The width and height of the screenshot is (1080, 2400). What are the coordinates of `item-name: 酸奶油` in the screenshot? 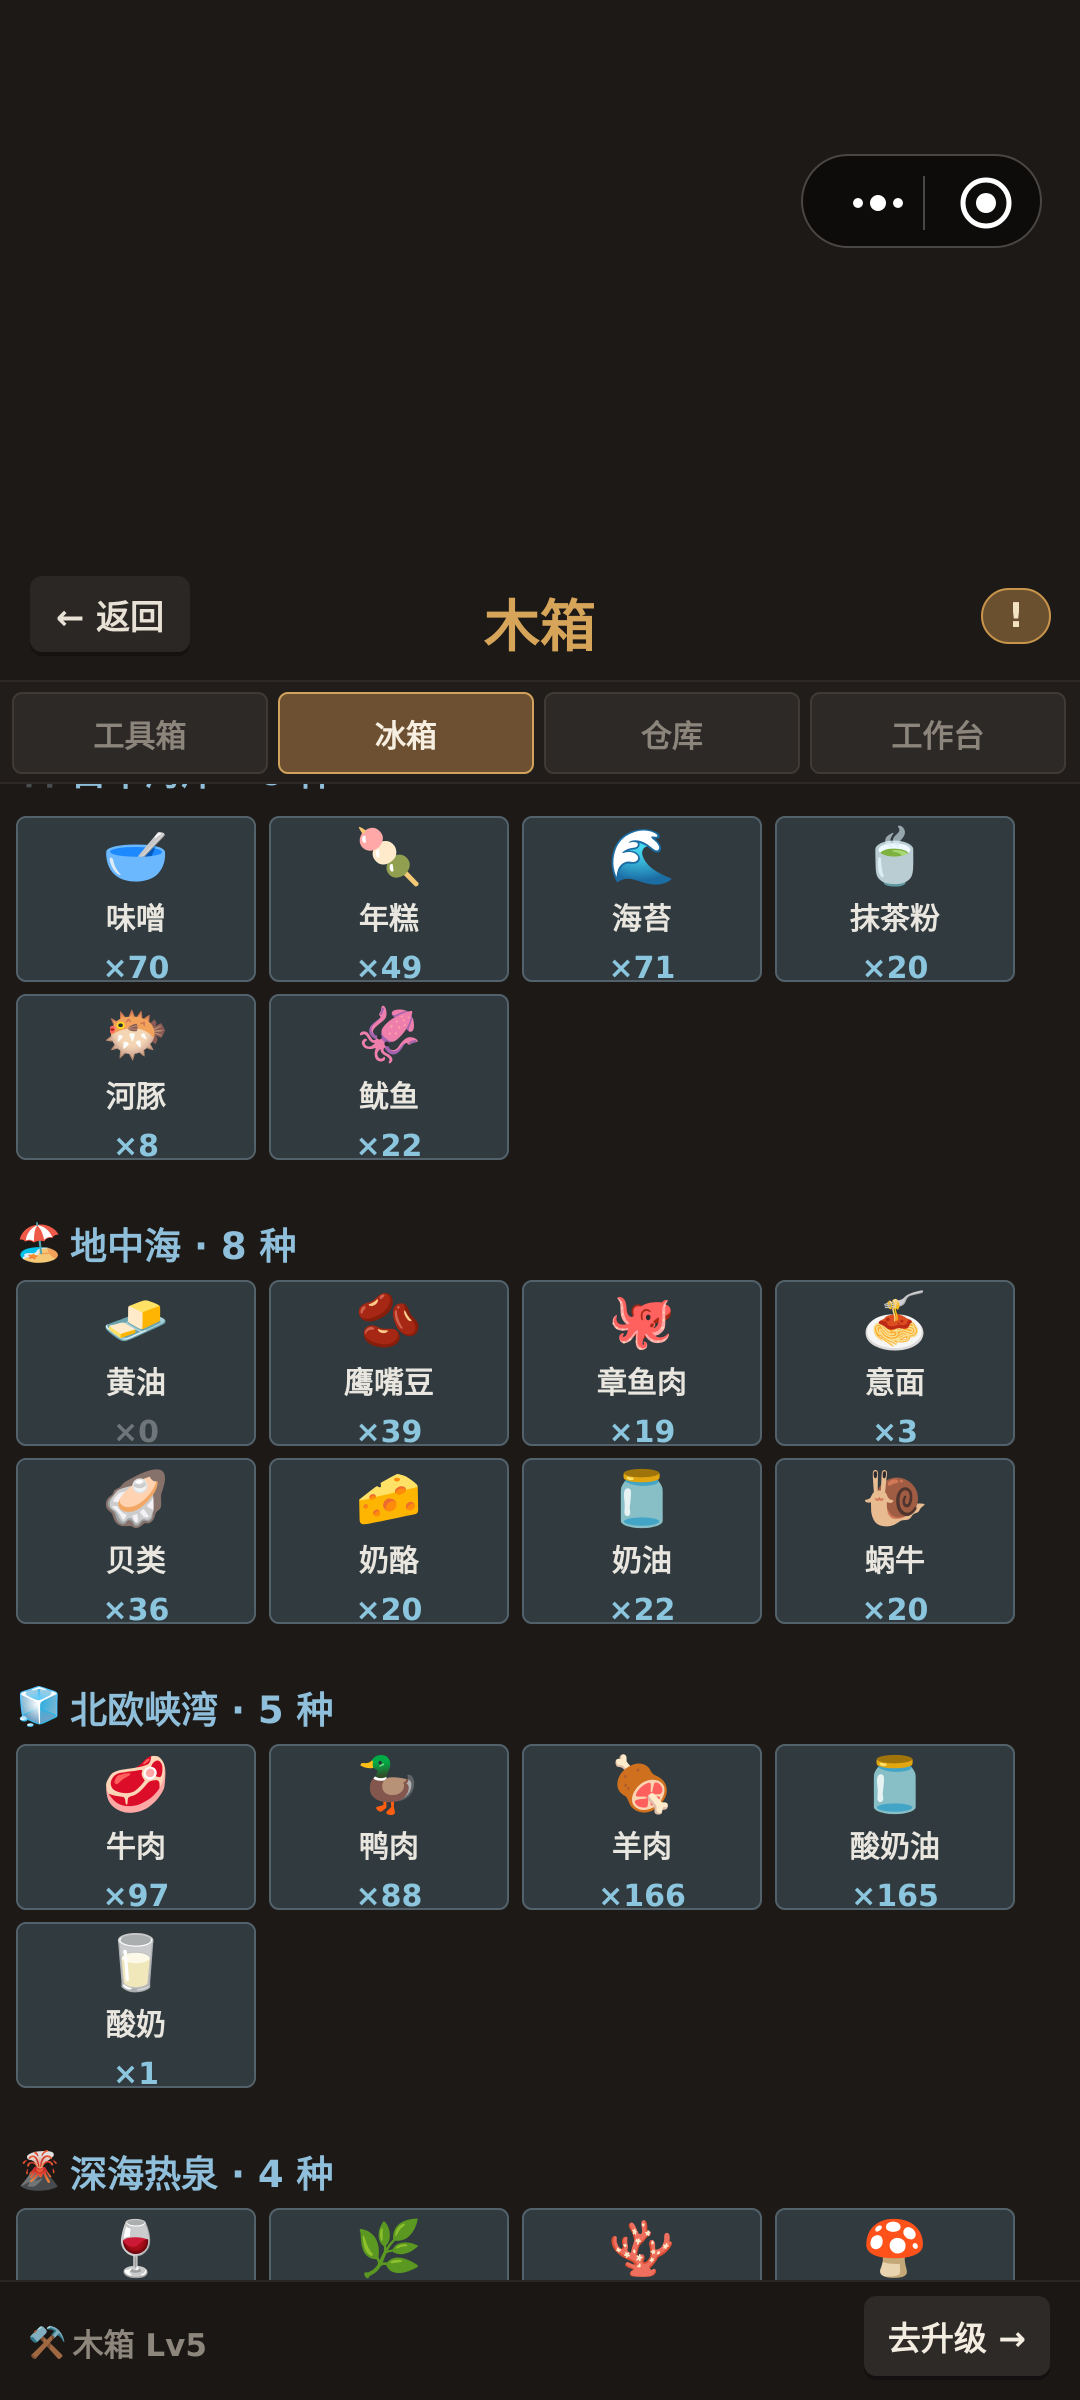 It's located at (895, 1847).